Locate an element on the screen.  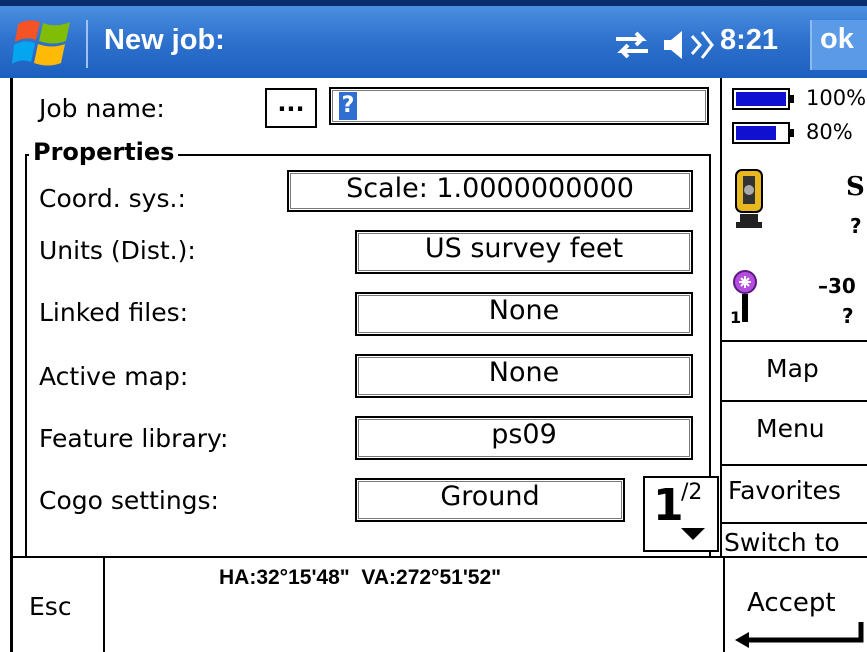
linked-files-button: None is located at coordinates (524, 314).